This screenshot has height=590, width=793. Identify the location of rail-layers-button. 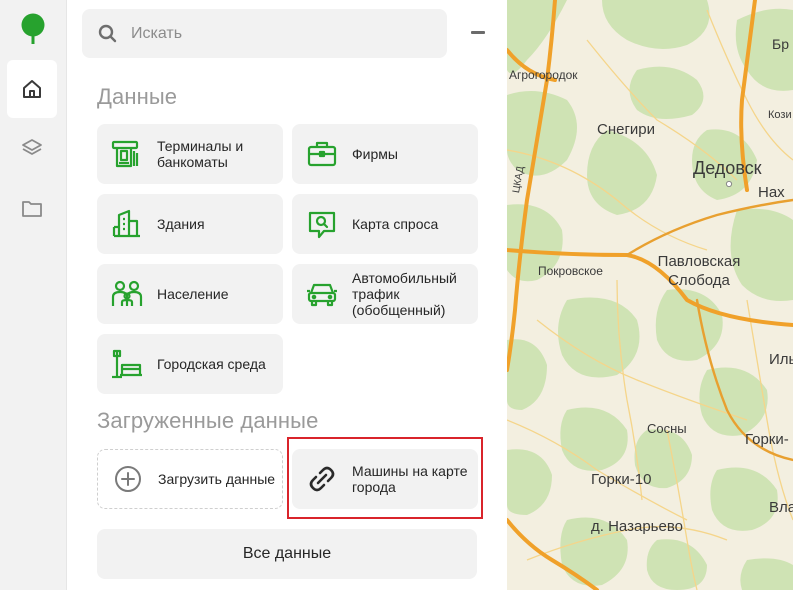
(32, 148).